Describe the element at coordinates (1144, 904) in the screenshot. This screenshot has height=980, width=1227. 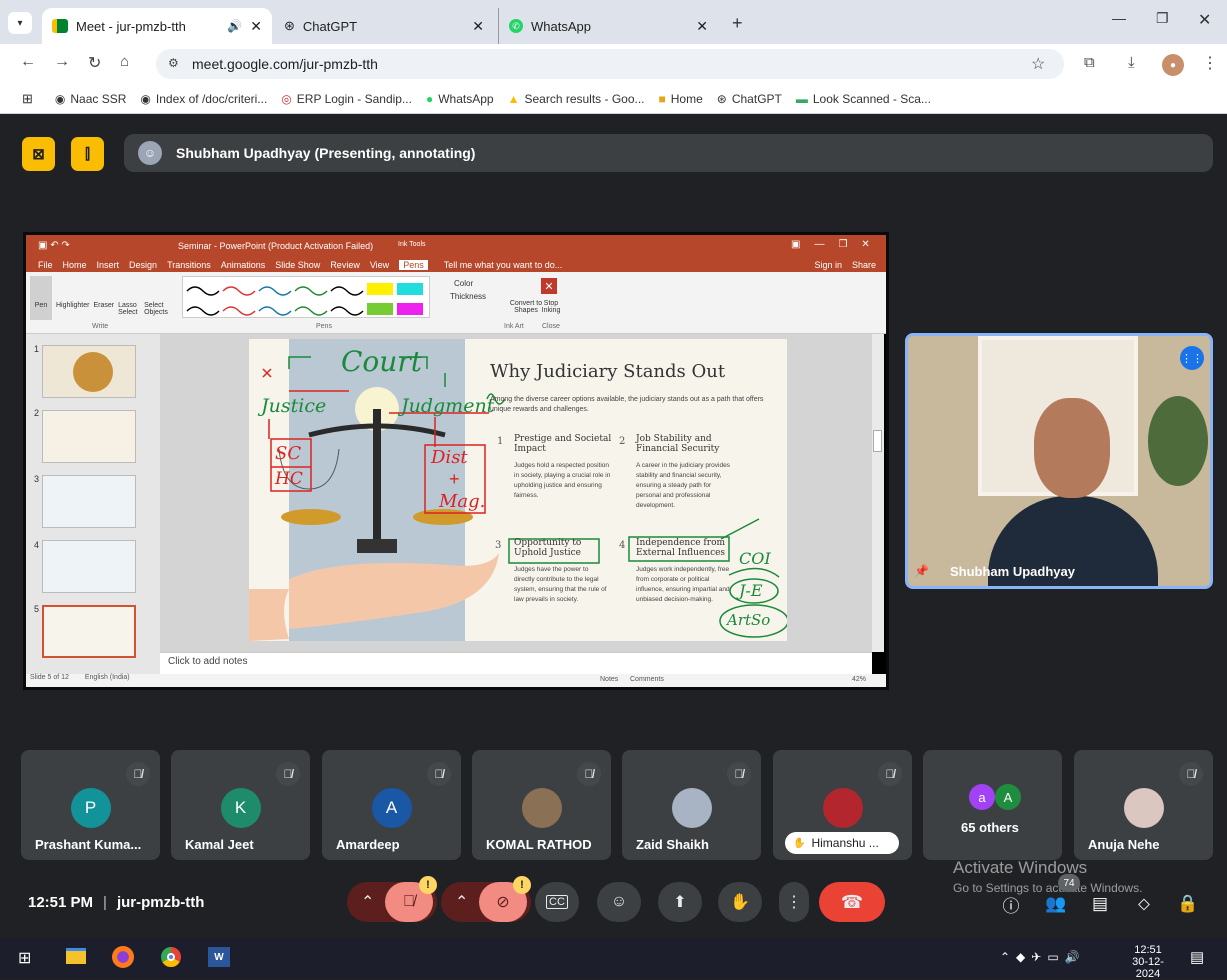
I see `activities-button: ⬦` at that location.